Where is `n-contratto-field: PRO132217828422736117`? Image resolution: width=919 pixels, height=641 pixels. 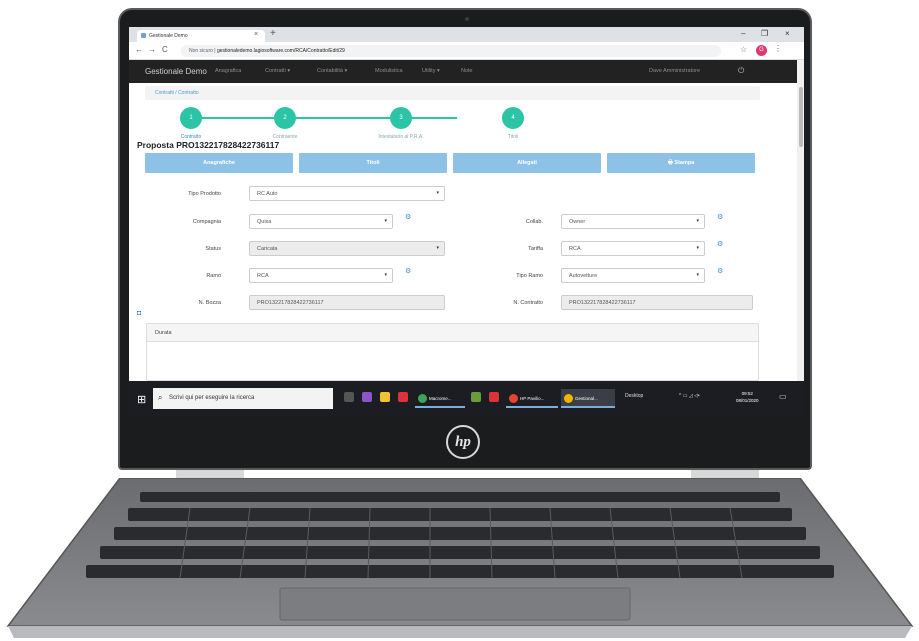
n-contratto-field: PRO132217828422736117 is located at coordinates (657, 302).